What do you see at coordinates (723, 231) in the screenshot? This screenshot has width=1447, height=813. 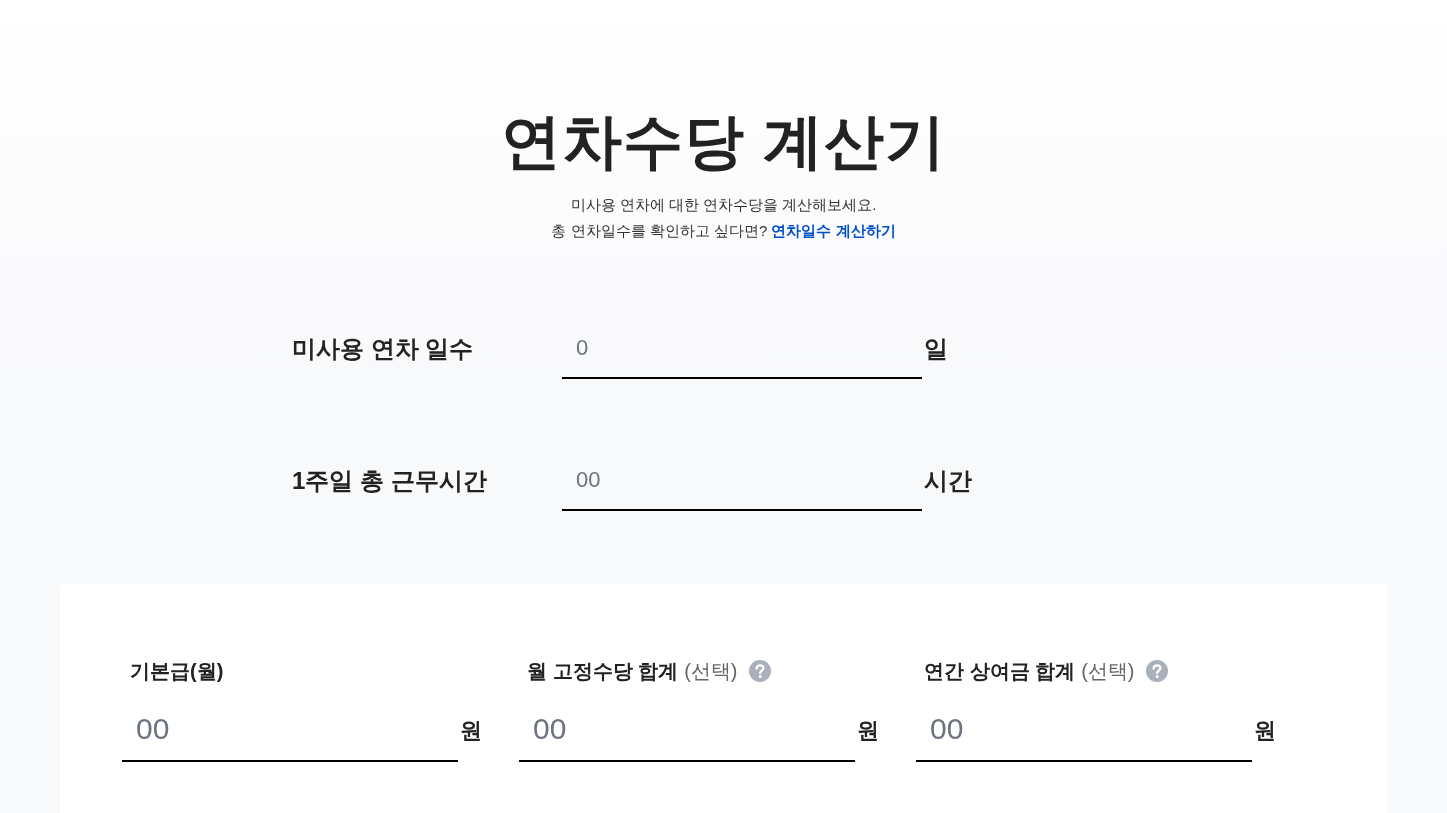 I see `prompt-text: 총 연차일수를 확인하고 싶다면? 연차일수 계산하기` at bounding box center [723, 231].